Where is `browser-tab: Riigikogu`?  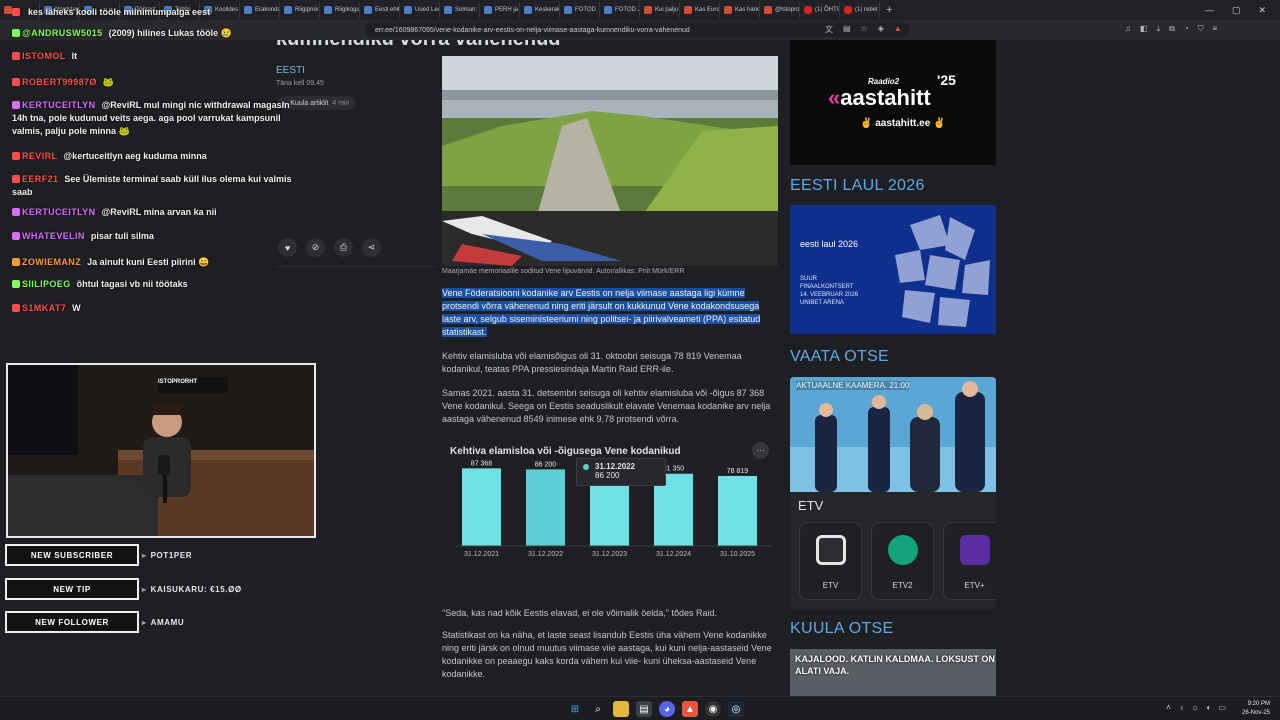
browser-tab: Riigikogu is located at coordinates (340, 10).